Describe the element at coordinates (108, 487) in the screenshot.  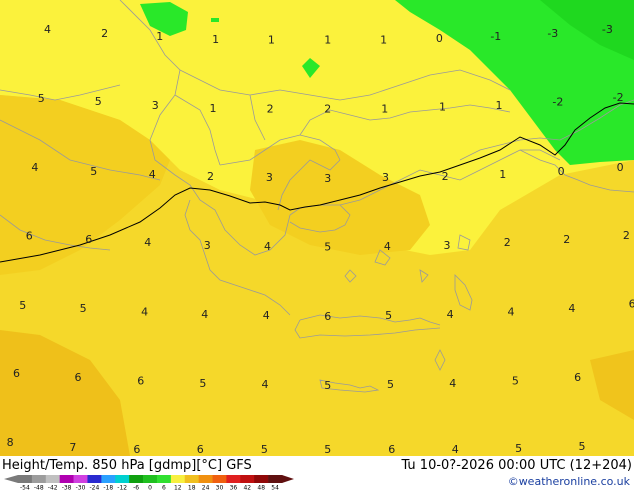
I see `color-legend-tick: -18` at that location.